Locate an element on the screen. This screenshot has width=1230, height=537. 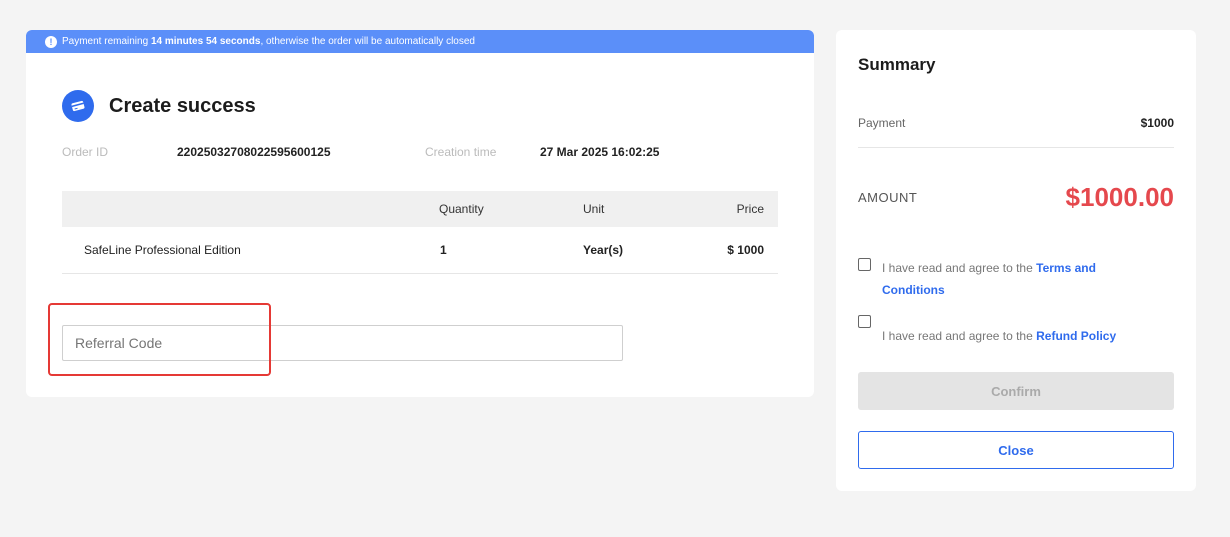
title-row: Create success is located at coordinates (159, 106).